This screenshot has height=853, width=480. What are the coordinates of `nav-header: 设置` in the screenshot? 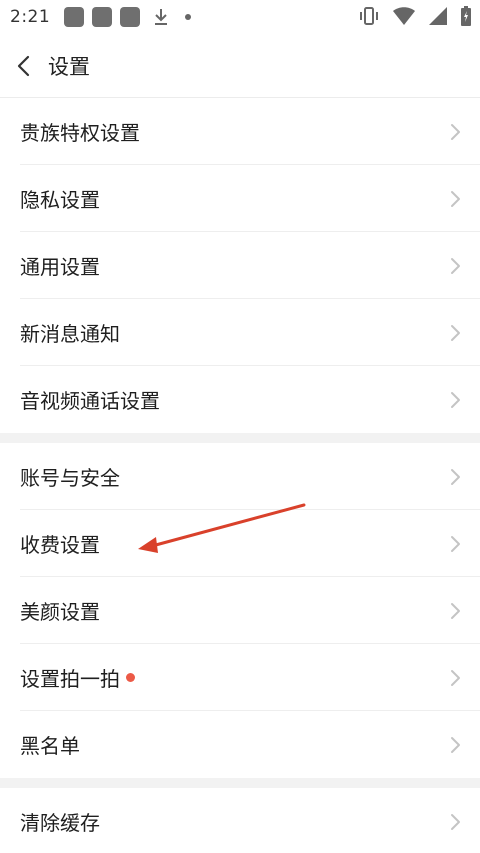 It's located at (240, 66).